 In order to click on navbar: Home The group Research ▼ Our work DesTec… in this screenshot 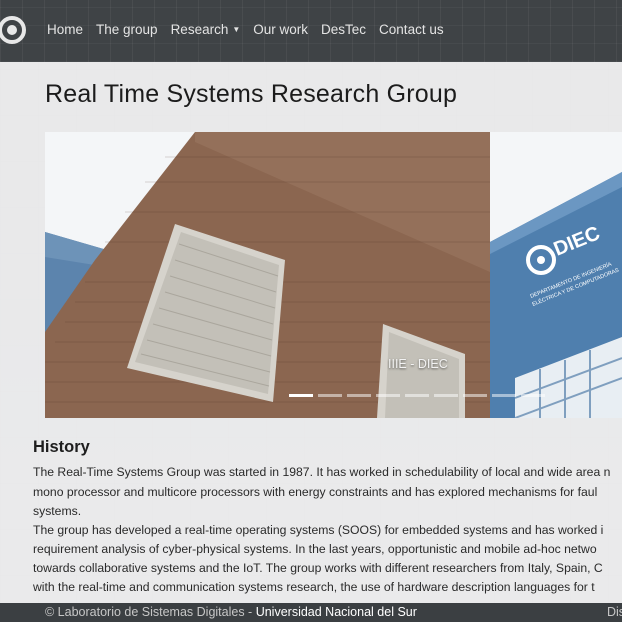, I will do `click(311, 31)`.